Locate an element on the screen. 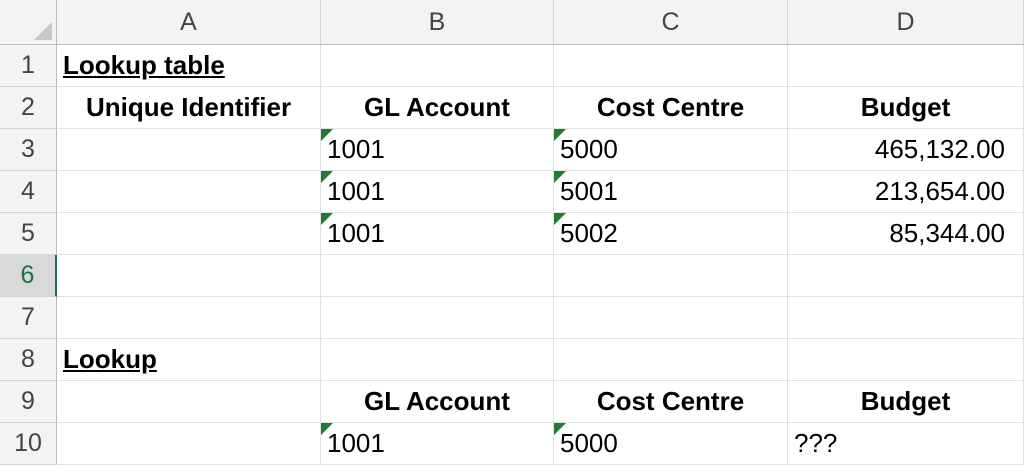 The height and width of the screenshot is (473, 1024). row-header-5: 5 is located at coordinates (28, 234).